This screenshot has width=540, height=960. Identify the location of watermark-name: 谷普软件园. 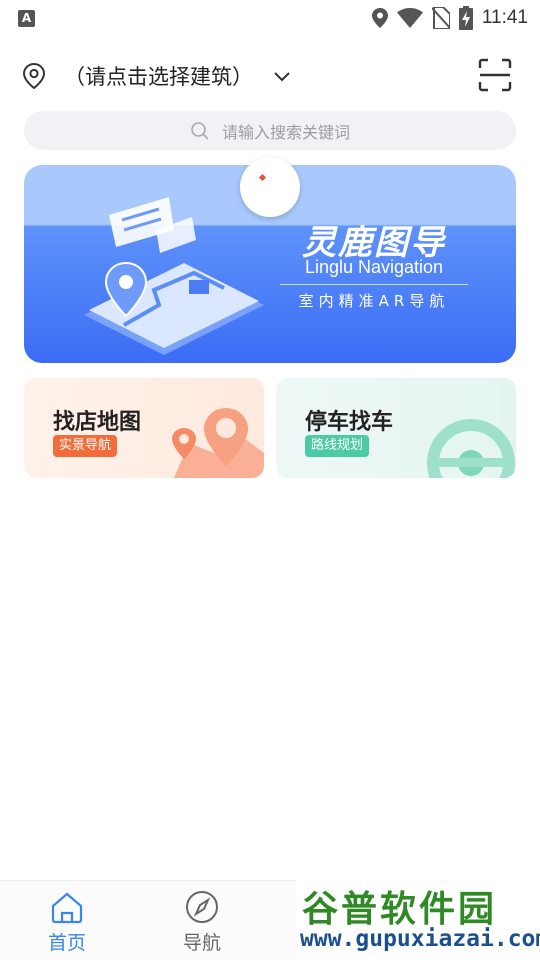
(400, 909).